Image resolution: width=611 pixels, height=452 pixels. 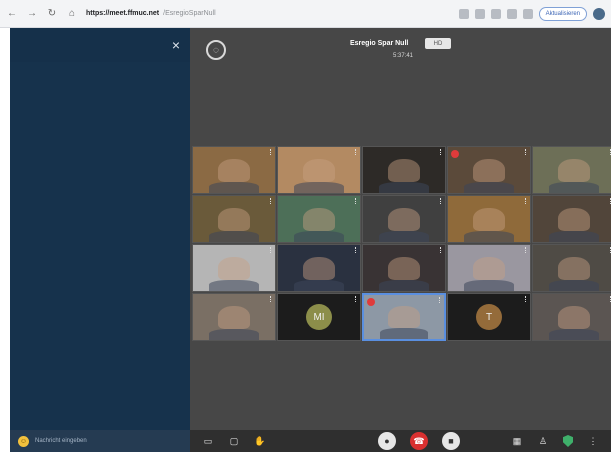 I want to click on meeting-logo: ◌, so click(x=217, y=57).